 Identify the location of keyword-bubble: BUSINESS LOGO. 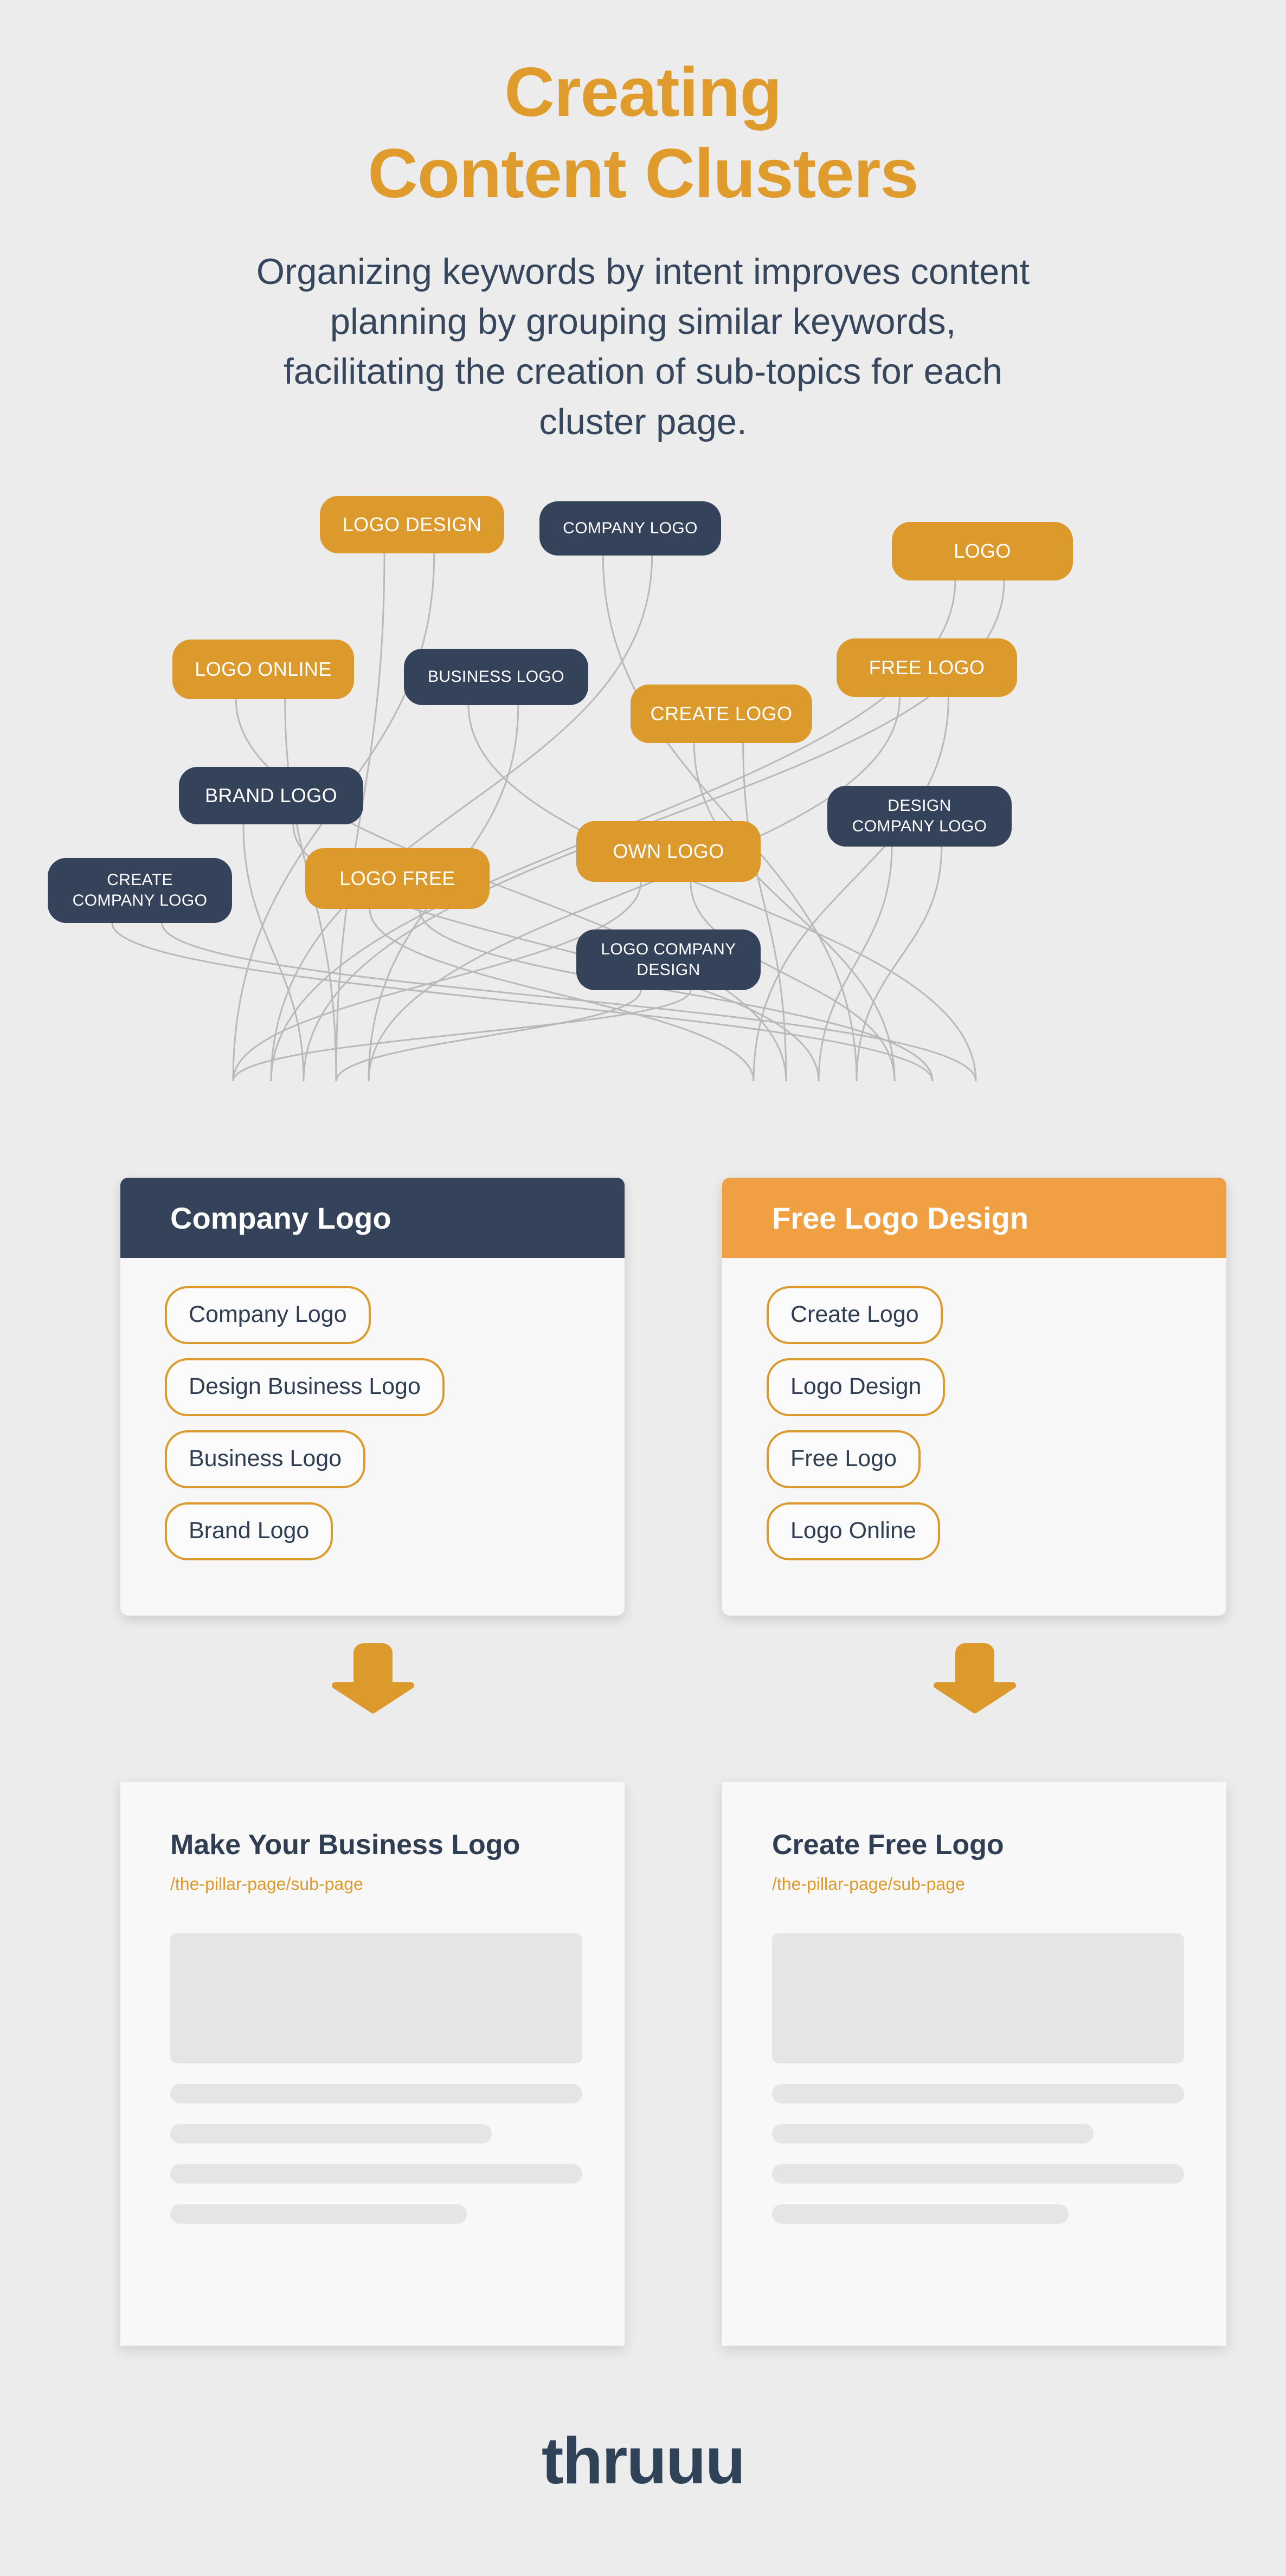
(496, 677).